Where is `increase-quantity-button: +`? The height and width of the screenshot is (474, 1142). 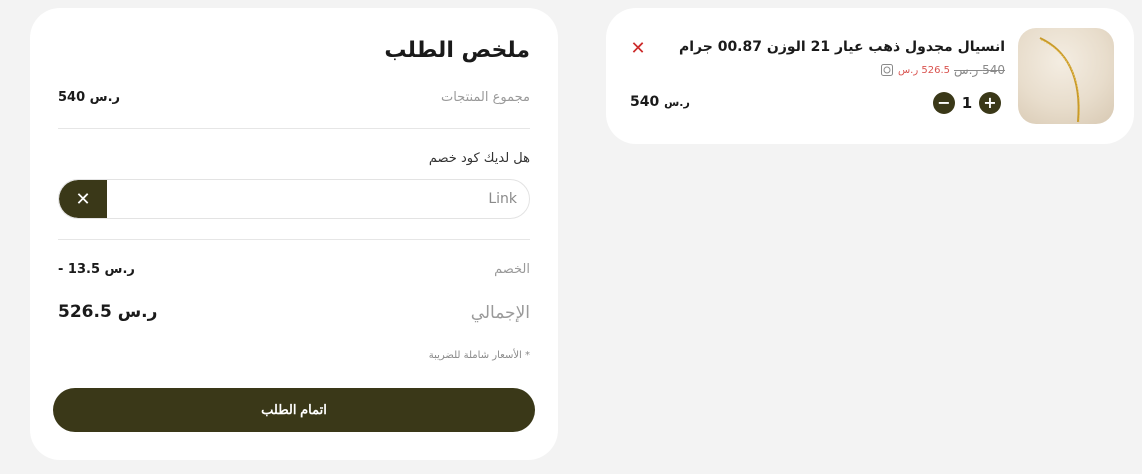 increase-quantity-button: + is located at coordinates (990, 103).